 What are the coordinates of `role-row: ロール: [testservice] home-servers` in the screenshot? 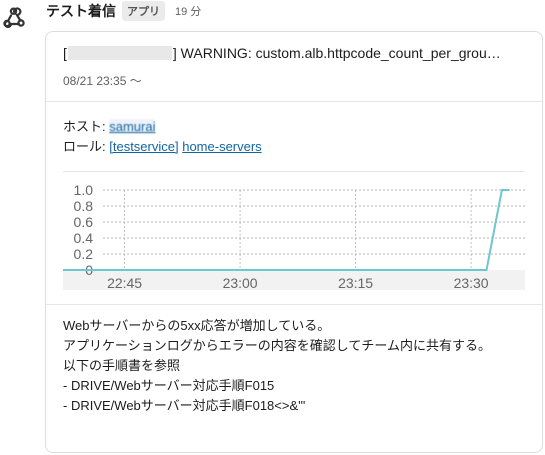 It's located at (162, 147).